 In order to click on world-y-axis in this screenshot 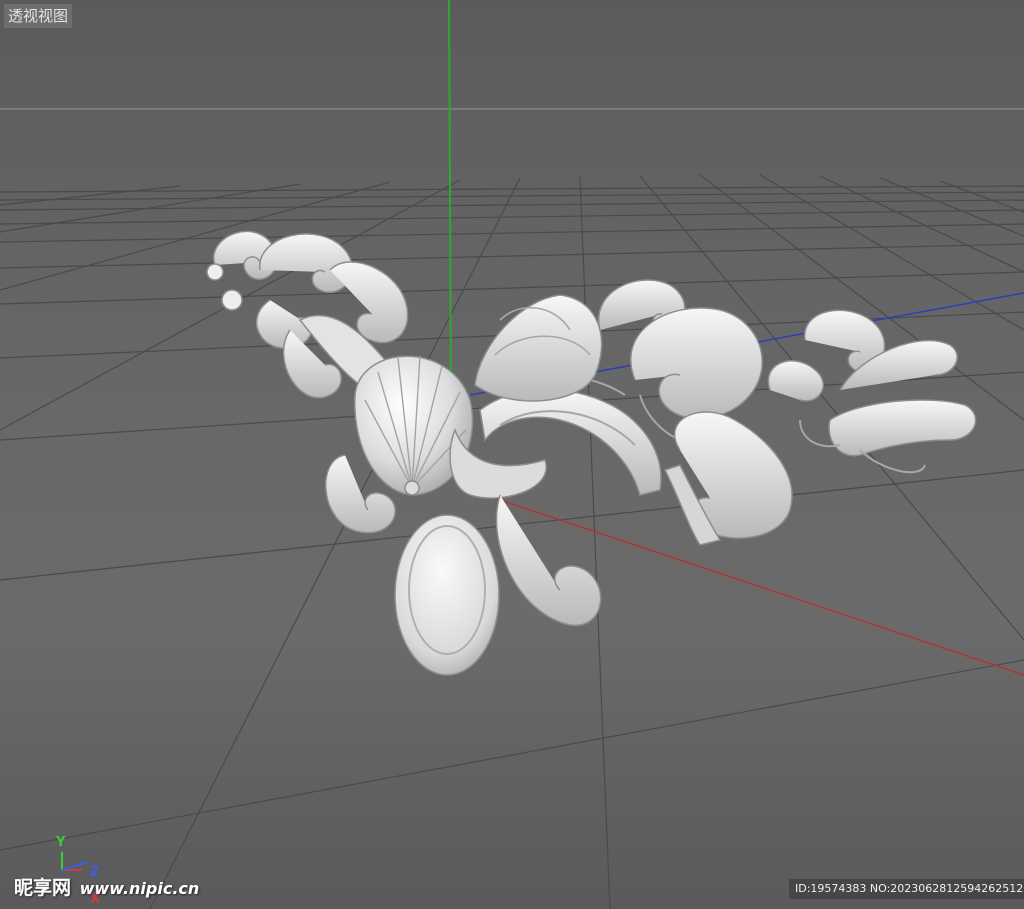, I will do `click(450, 198)`.